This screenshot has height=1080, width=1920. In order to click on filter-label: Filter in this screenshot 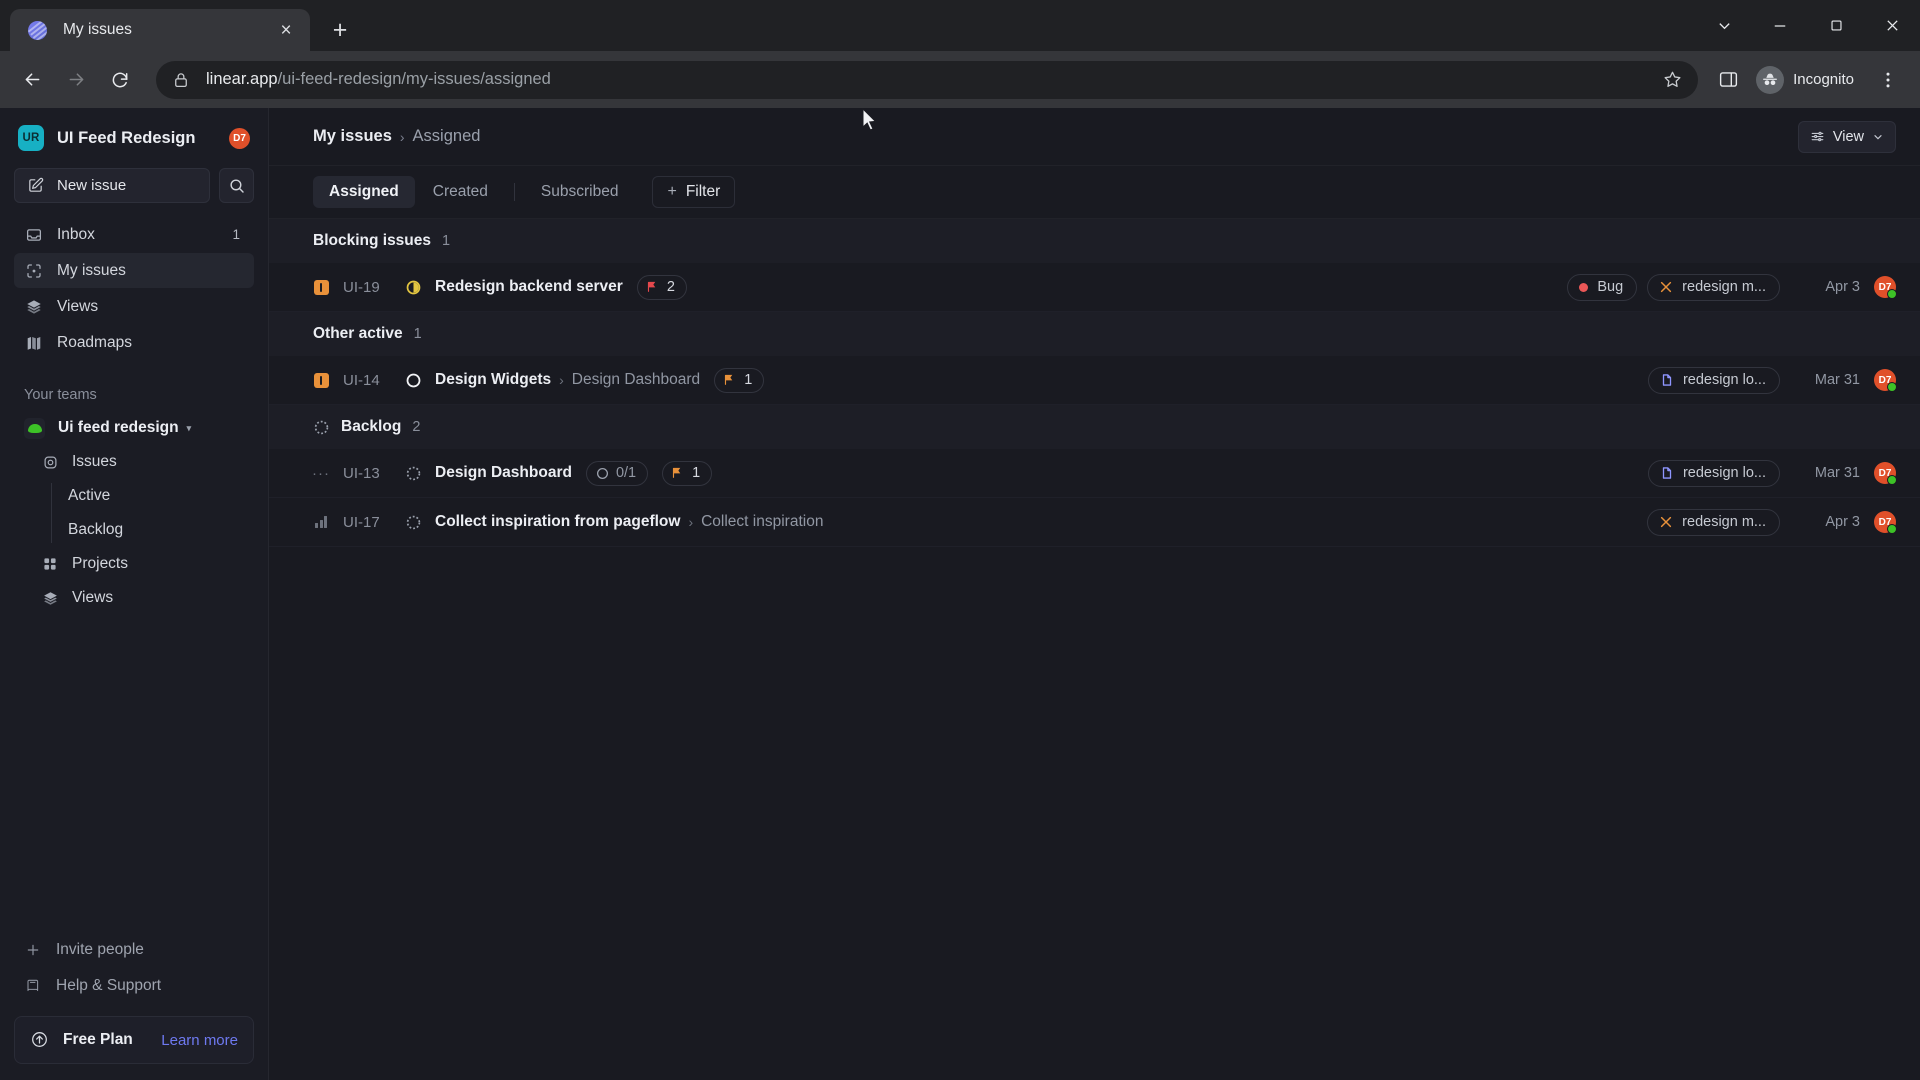, I will do `click(703, 191)`.